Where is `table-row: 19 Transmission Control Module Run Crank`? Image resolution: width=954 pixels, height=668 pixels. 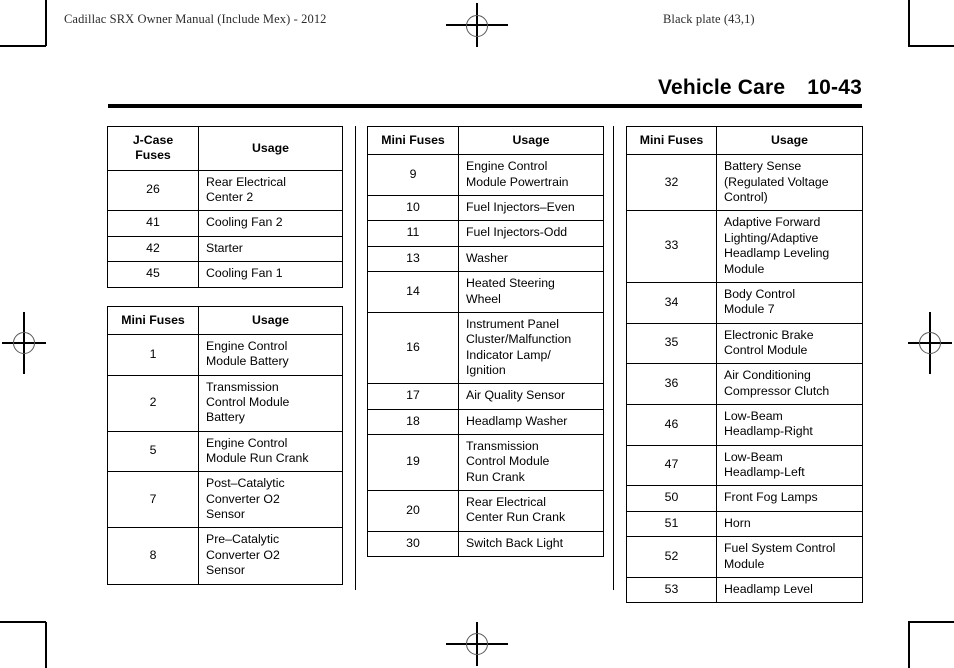
table-row: 19 Transmission Control Module Run Crank is located at coordinates (485, 463).